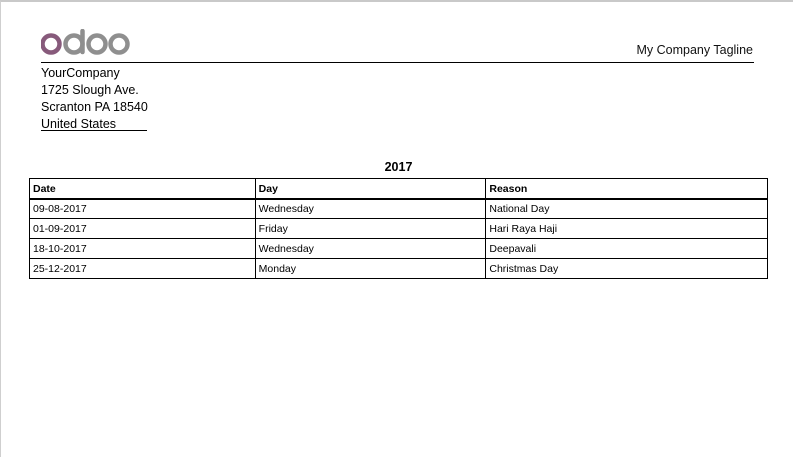 The width and height of the screenshot is (793, 457). What do you see at coordinates (142, 208) in the screenshot?
I see `cell-date: 09-08-2017` at bounding box center [142, 208].